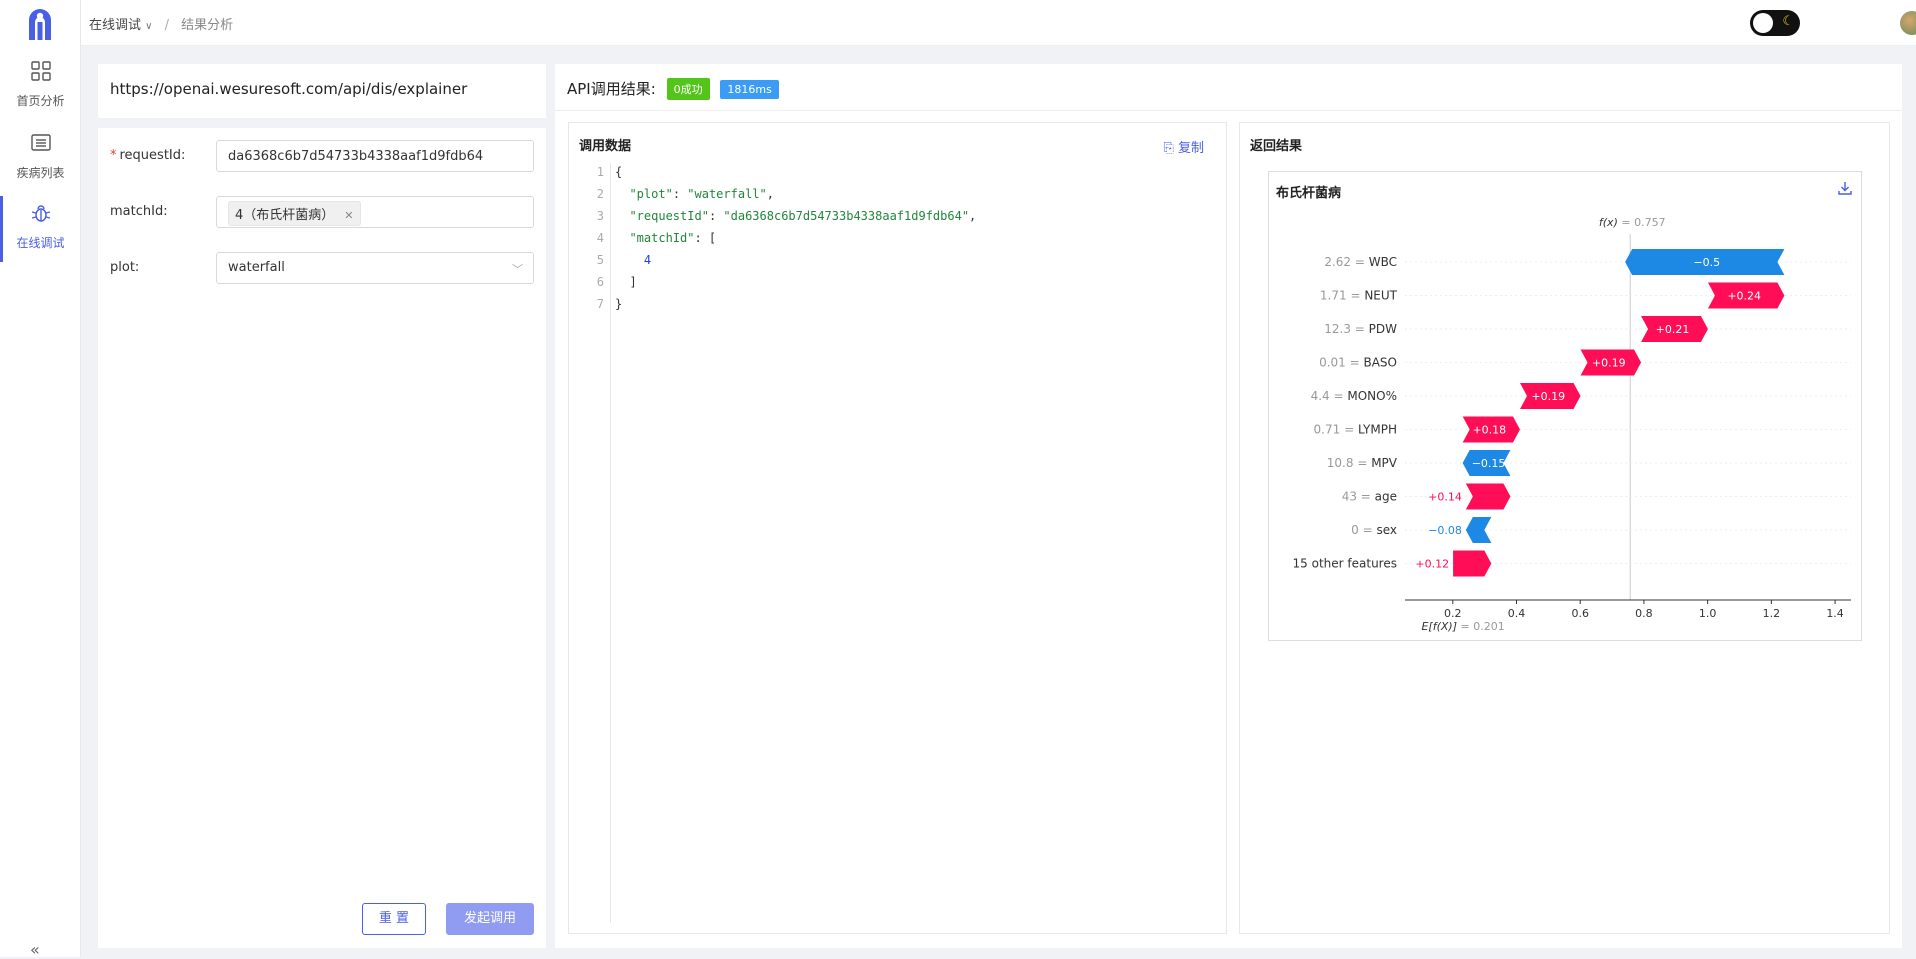 This screenshot has width=1916, height=959. What do you see at coordinates (1359, 296) in the screenshot?
I see `feature-label: 1.71 = NEUT` at bounding box center [1359, 296].